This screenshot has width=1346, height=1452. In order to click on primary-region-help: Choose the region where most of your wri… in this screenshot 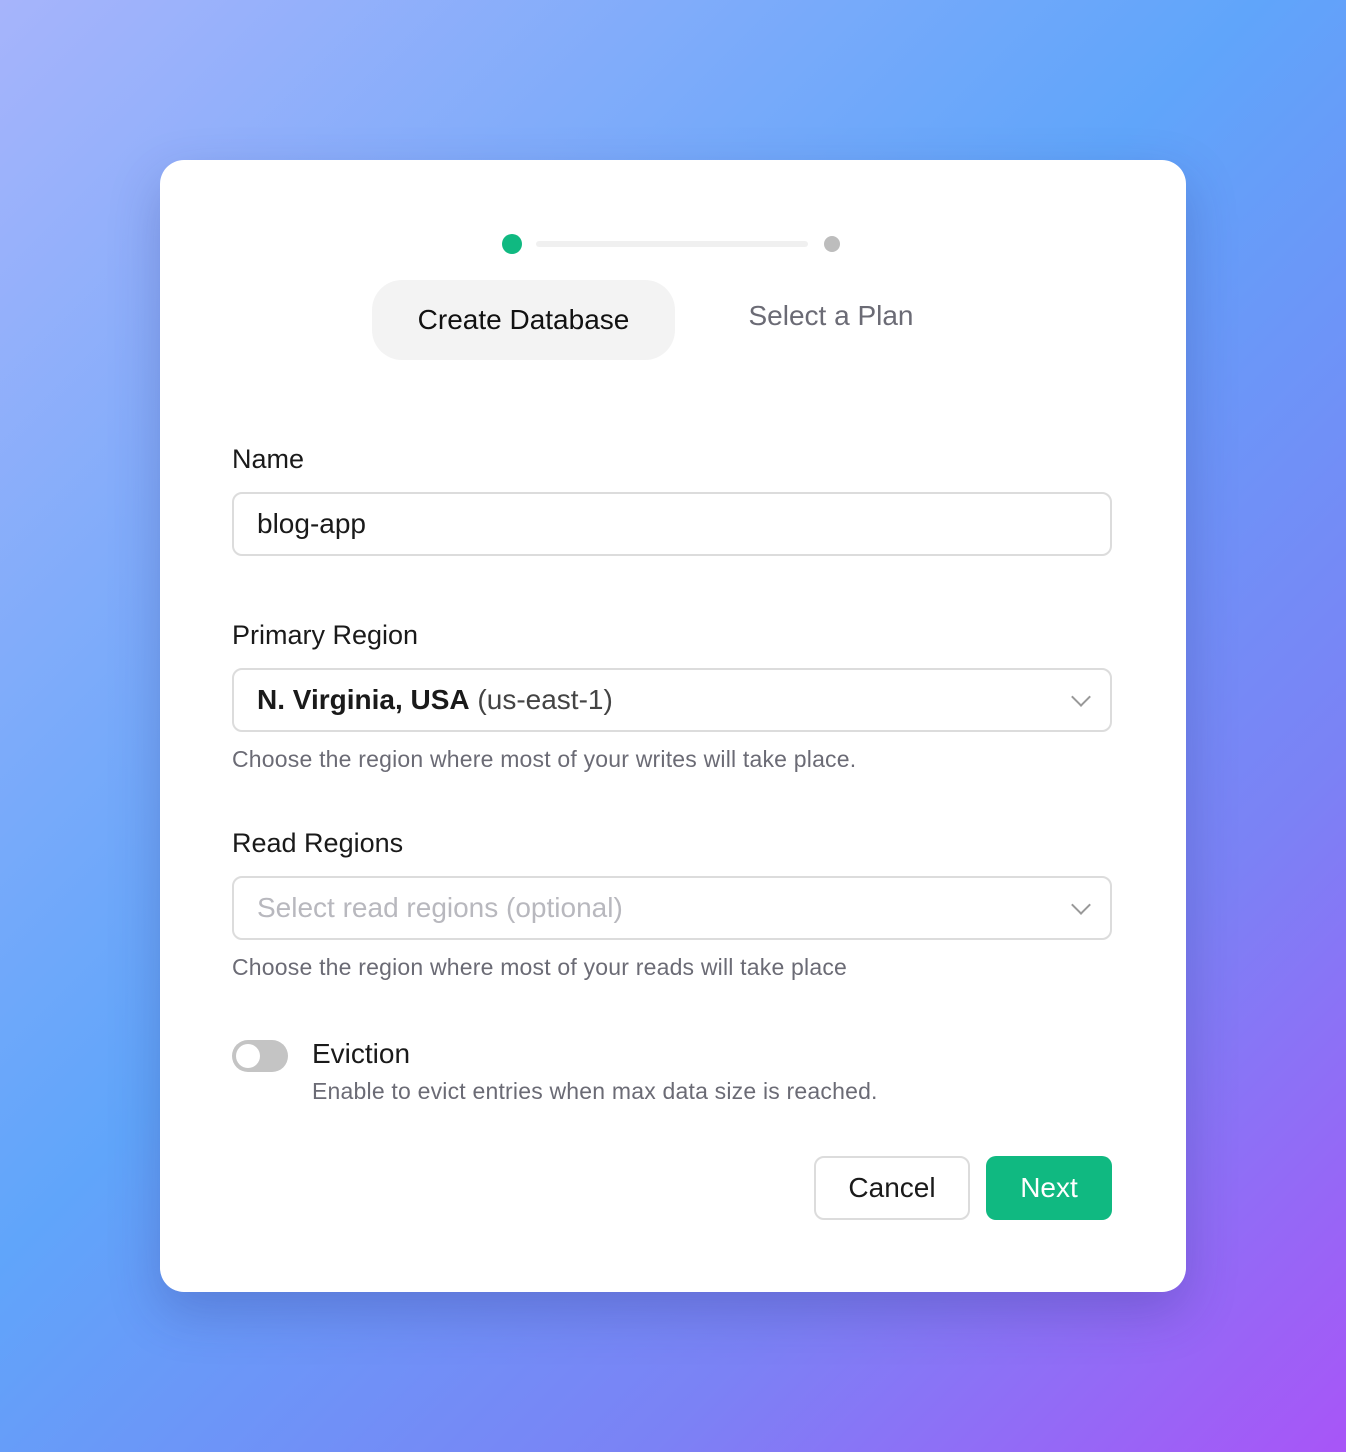, I will do `click(544, 759)`.